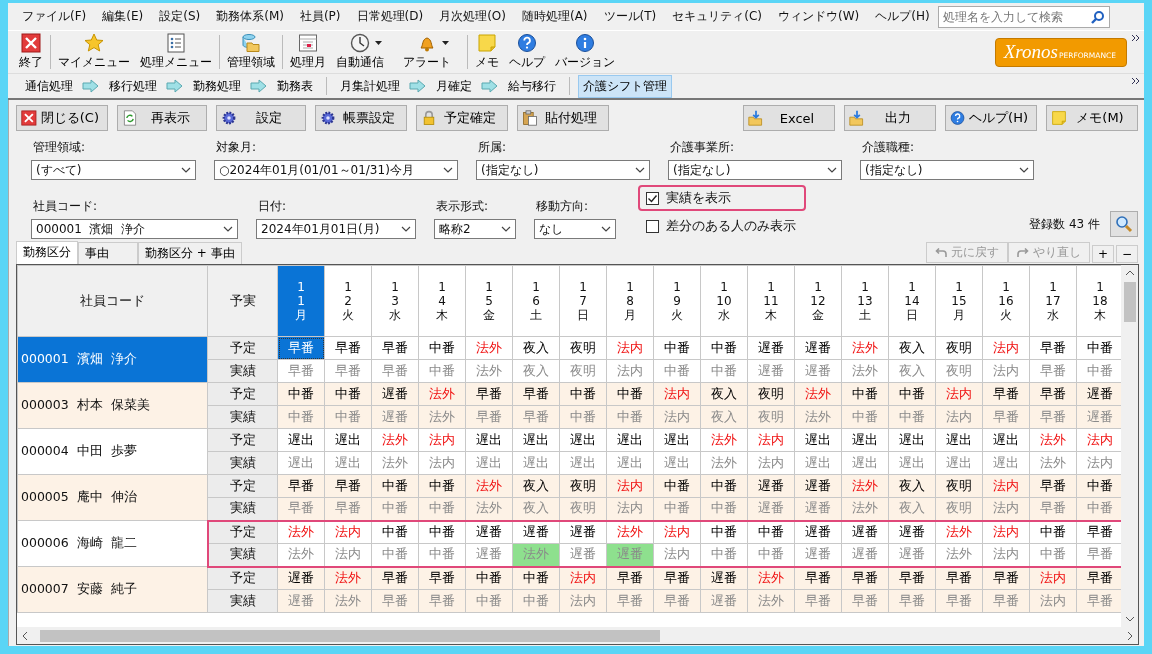 This screenshot has height=654, width=1152. I want to click on vertical-scrollbar, so click(1129, 446).